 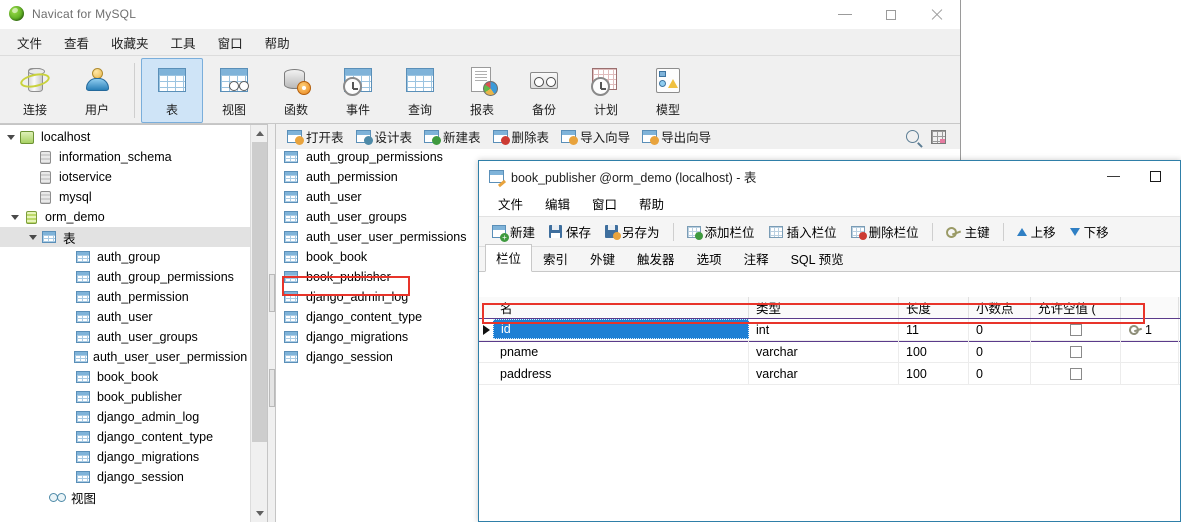 What do you see at coordinates (316, 136) in the screenshot?
I see `open-table-button: 打开表` at bounding box center [316, 136].